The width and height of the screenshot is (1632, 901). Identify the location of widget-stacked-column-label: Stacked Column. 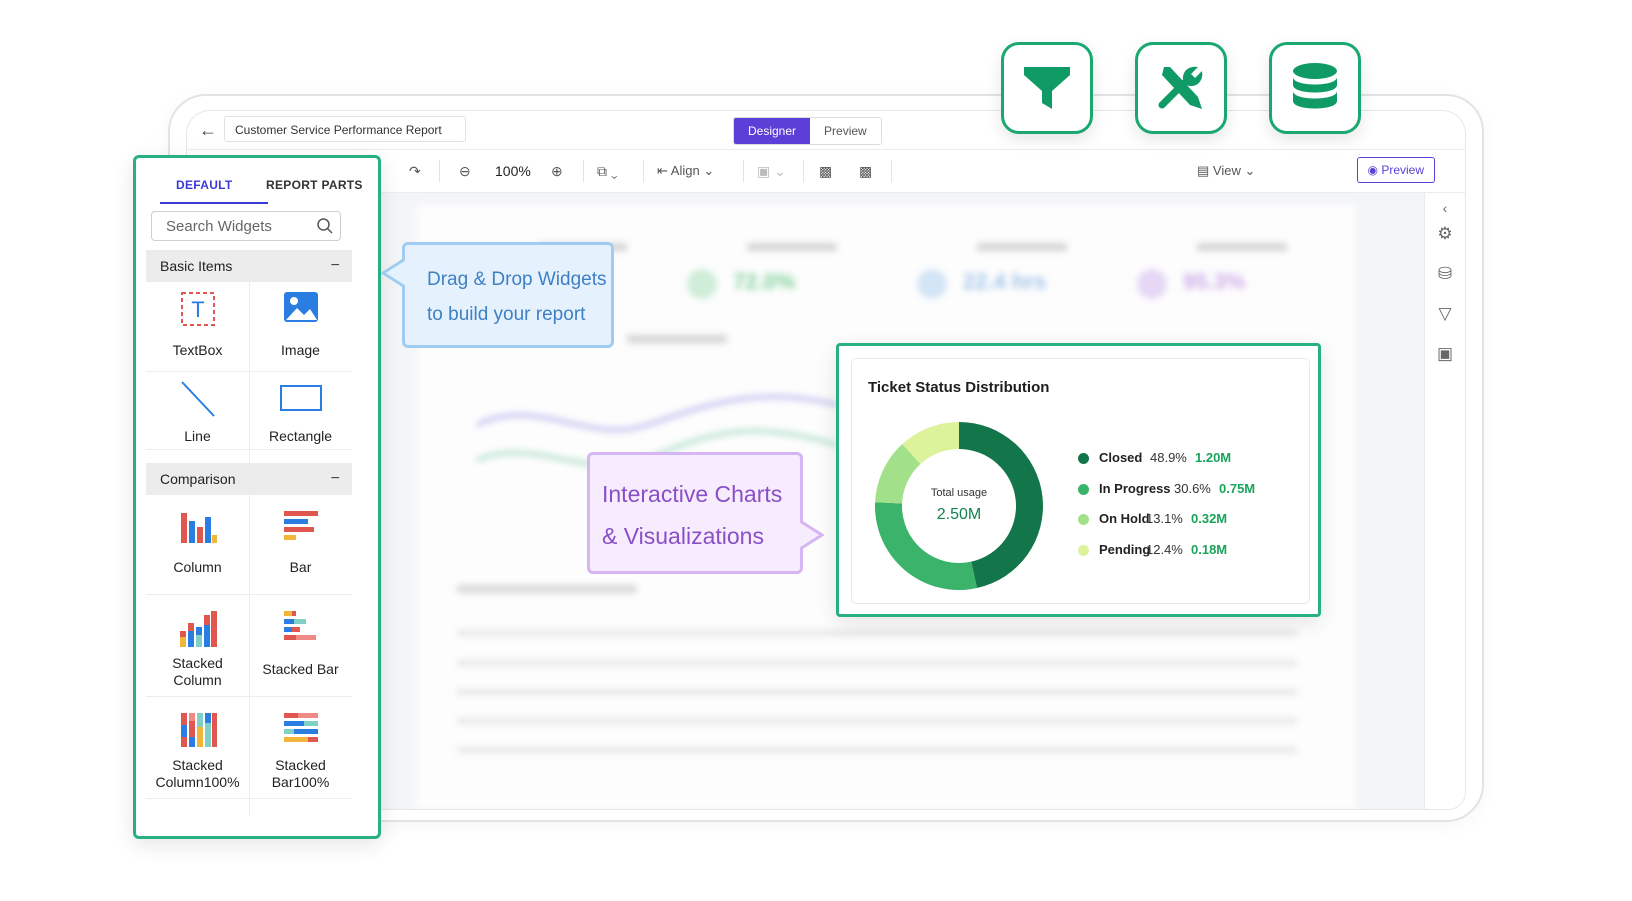
(197, 672).